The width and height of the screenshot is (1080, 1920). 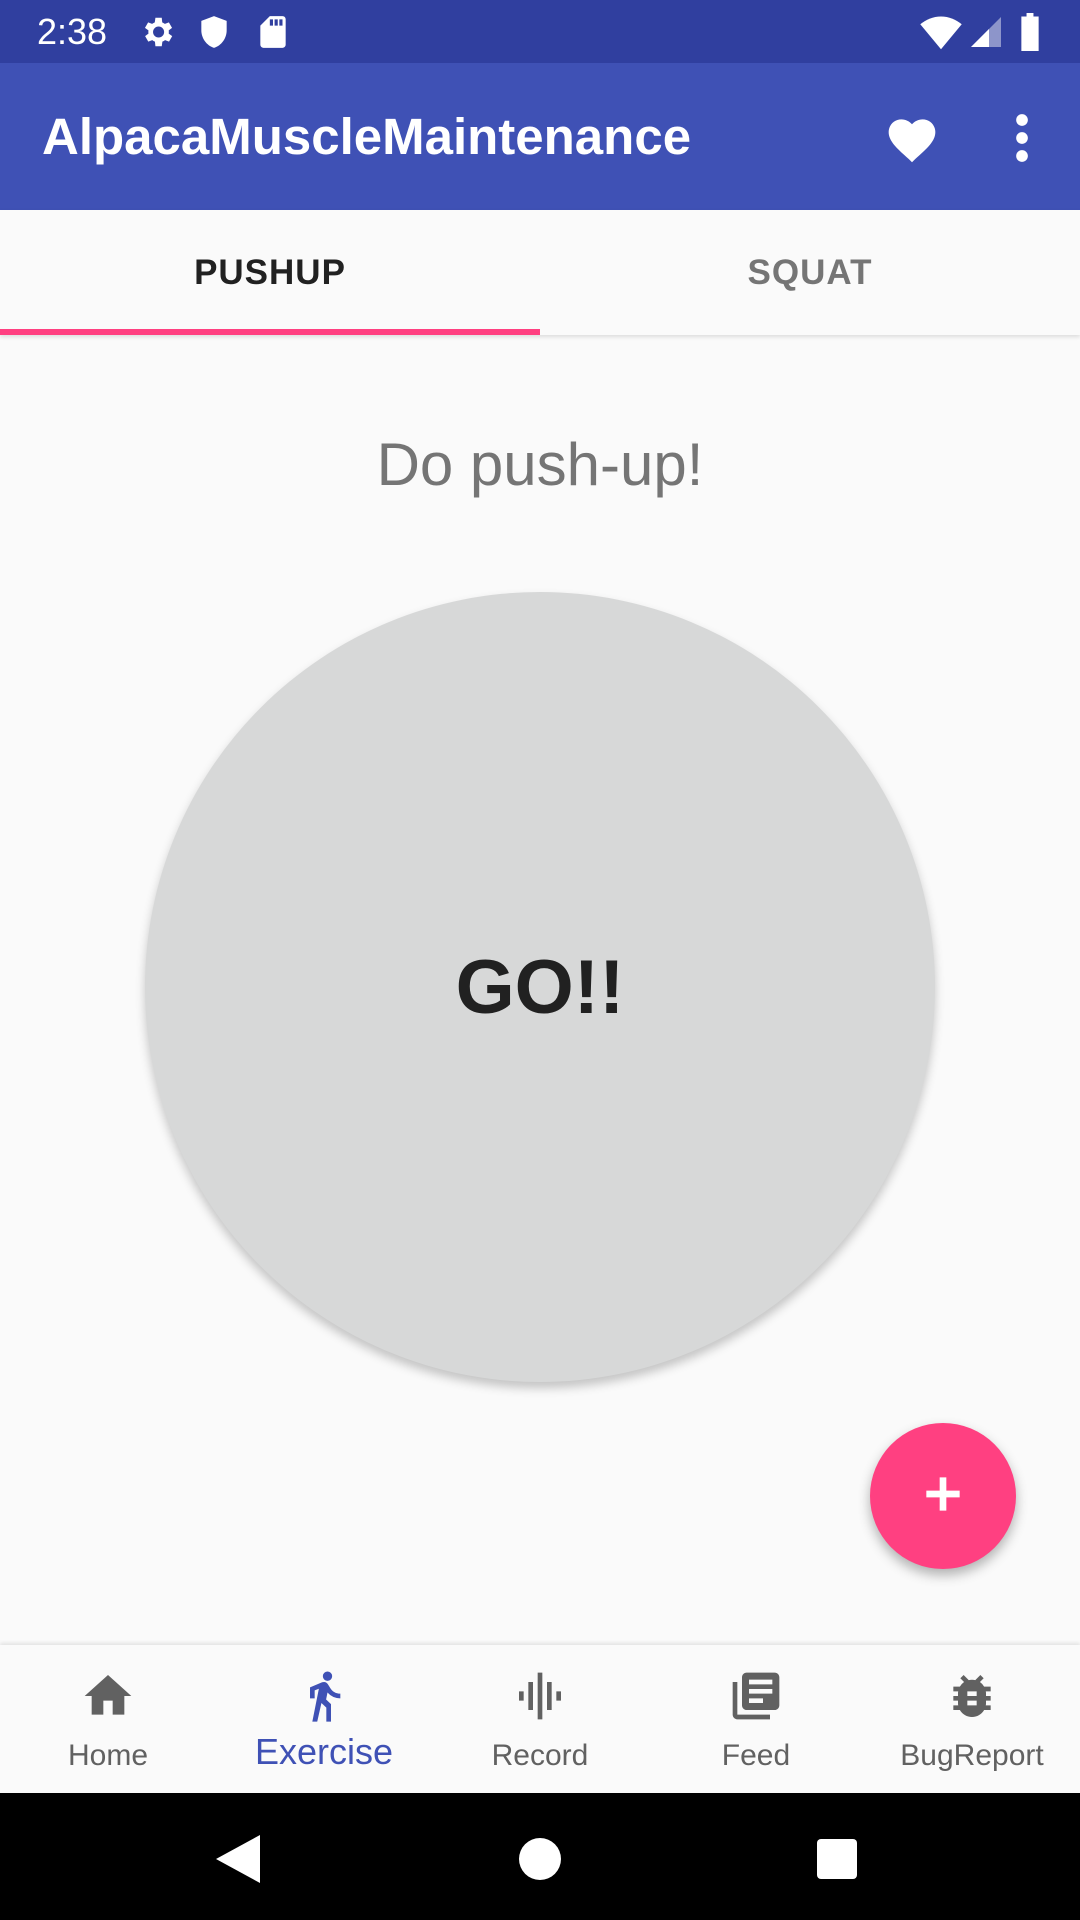 I want to click on status-bar: 2:38, so click(x=540, y=31).